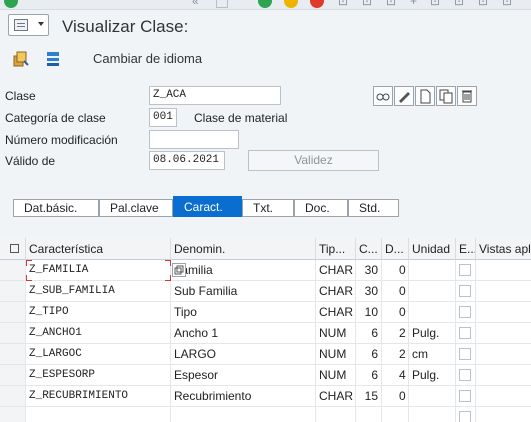  What do you see at coordinates (243, 396) in the screenshot?
I see `denomin-cell: Recubrimiento` at bounding box center [243, 396].